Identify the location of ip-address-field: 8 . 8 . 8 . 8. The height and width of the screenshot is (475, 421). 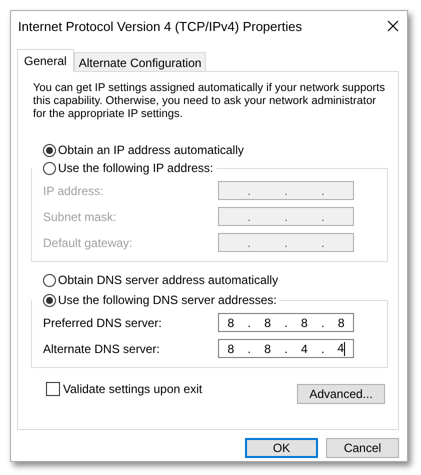
(286, 322).